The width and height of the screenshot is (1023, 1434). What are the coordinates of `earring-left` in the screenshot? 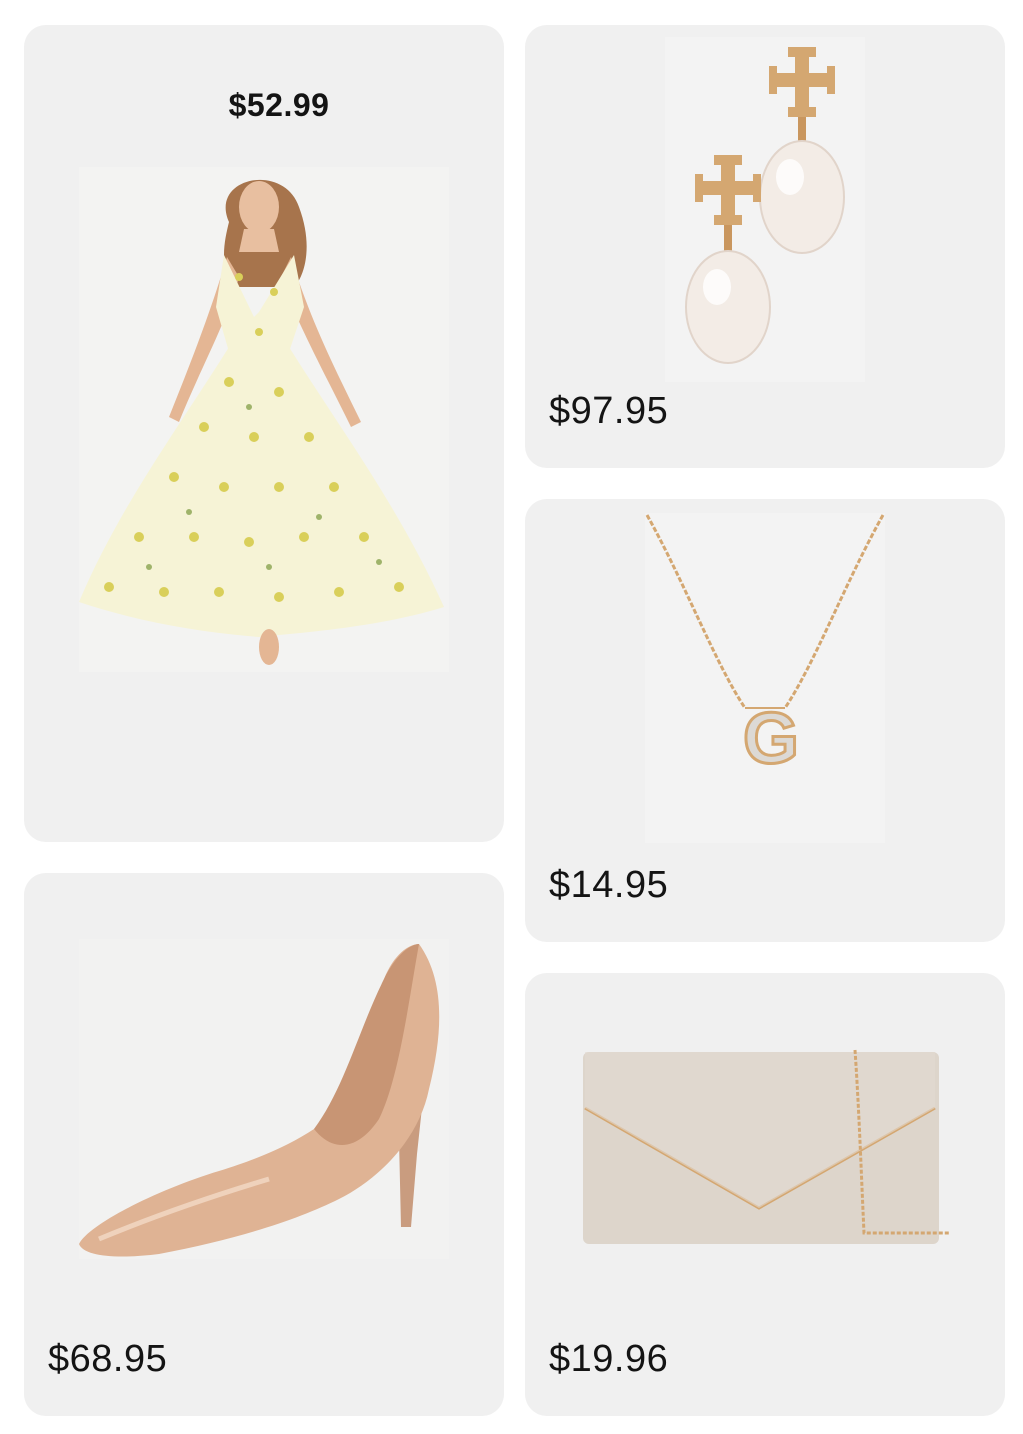 It's located at (728, 259).